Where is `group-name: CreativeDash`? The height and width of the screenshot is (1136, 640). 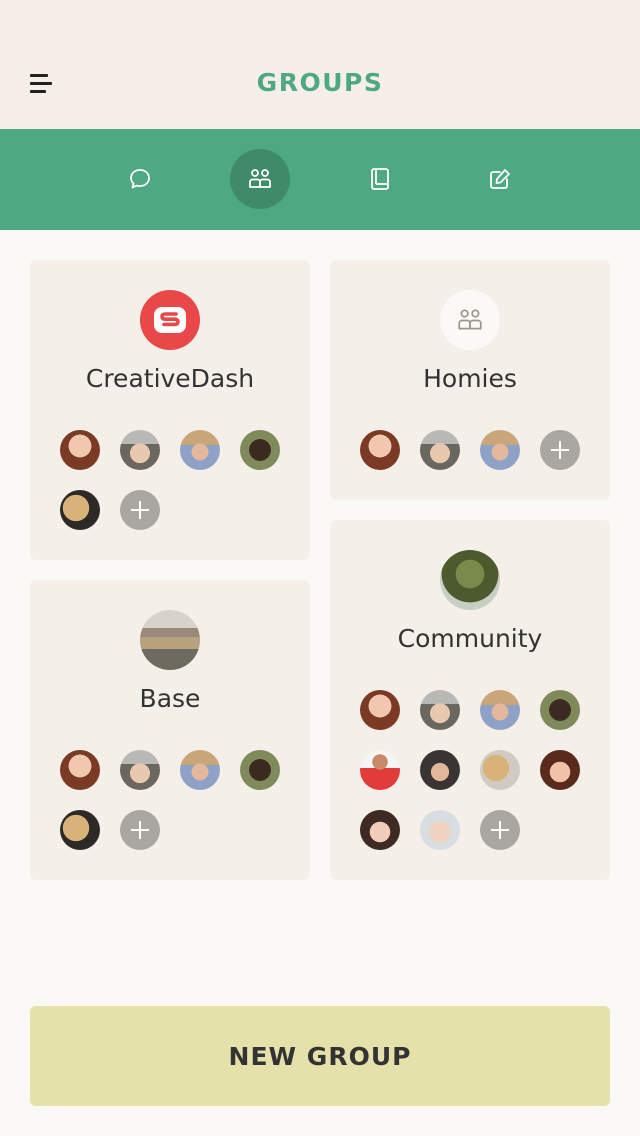
group-name: CreativeDash is located at coordinates (170, 378).